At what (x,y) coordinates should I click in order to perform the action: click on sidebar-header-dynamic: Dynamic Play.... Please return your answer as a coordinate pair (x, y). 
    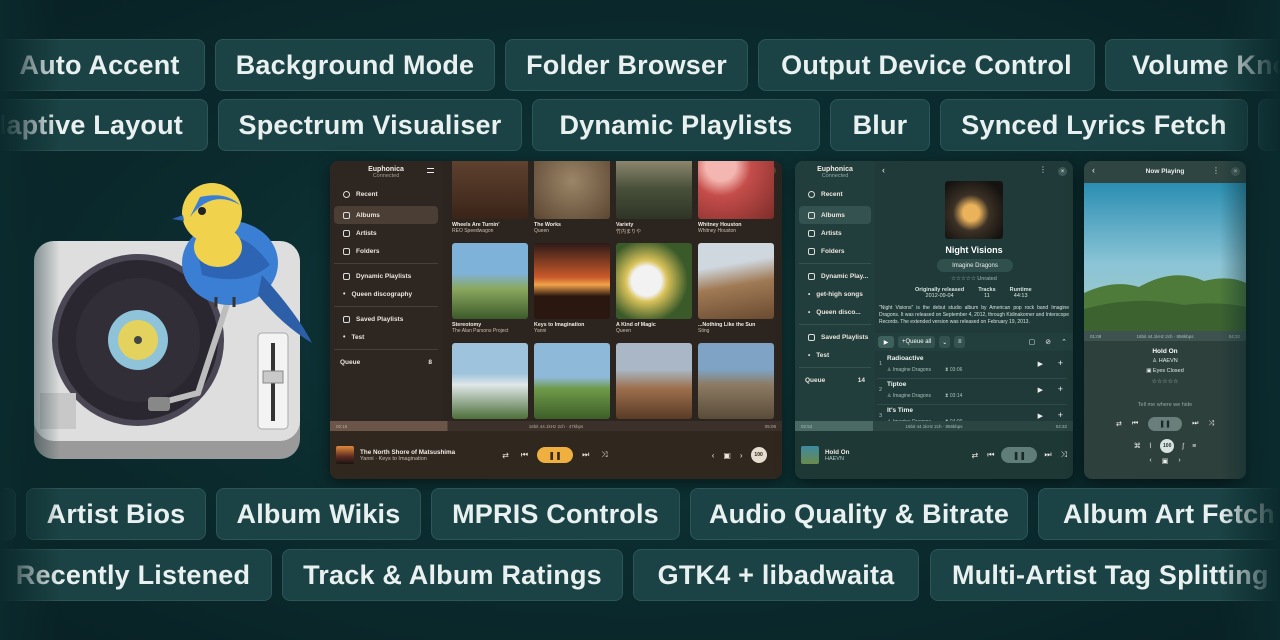
    Looking at the image, I should click on (835, 276).